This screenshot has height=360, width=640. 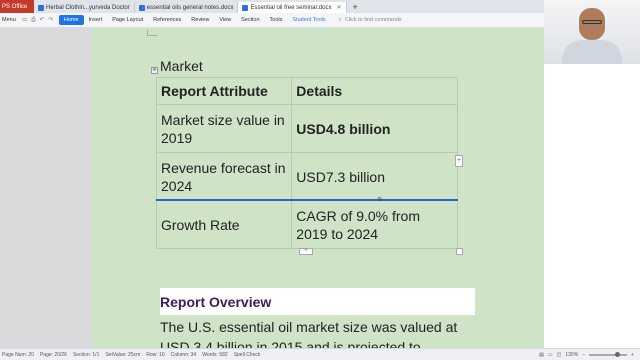 I want to click on app-tab: PS Office, so click(x=17, y=6).